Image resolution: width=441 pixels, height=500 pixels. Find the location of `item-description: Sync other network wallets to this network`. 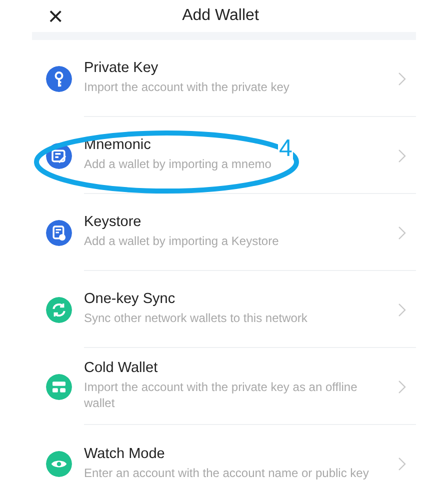

item-description: Sync other network wallets to this network is located at coordinates (196, 319).